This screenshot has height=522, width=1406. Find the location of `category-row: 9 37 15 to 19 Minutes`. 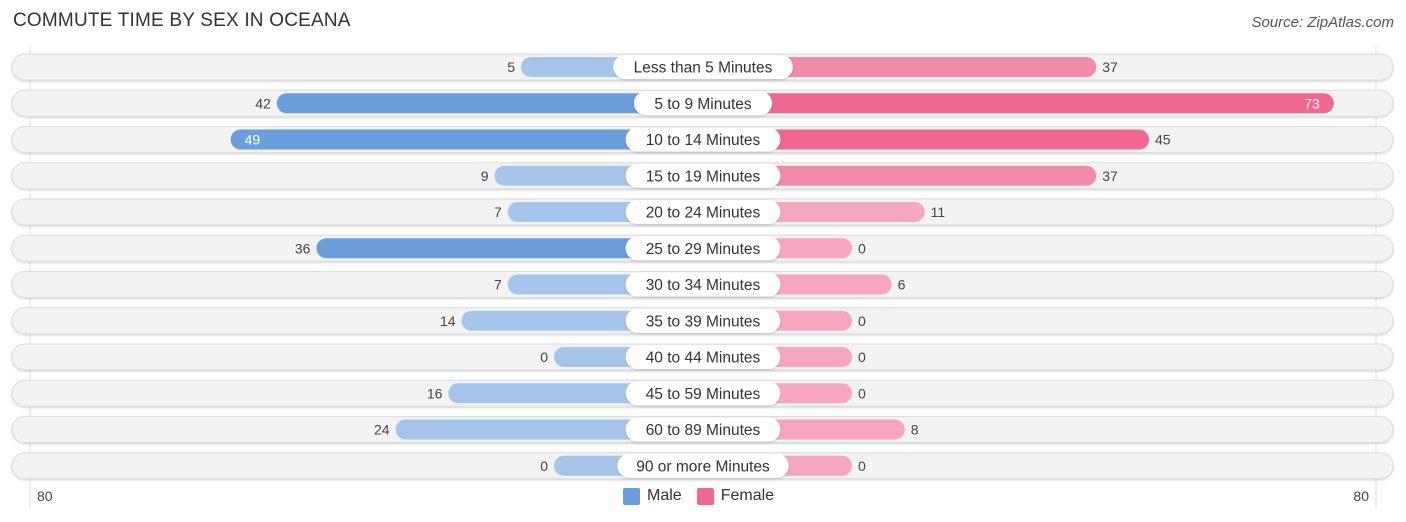

category-row: 9 37 15 to 19 Minutes is located at coordinates (702, 176).